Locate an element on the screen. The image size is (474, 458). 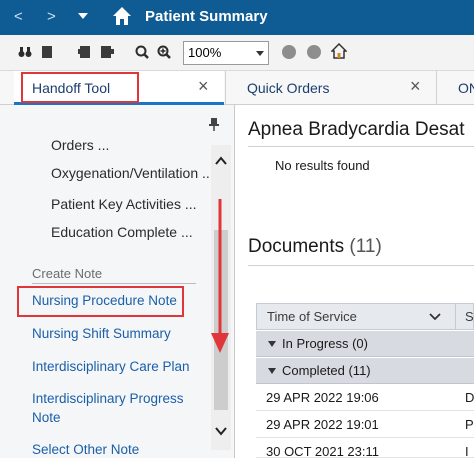
tab-label: ON is located at coordinates (466, 88).